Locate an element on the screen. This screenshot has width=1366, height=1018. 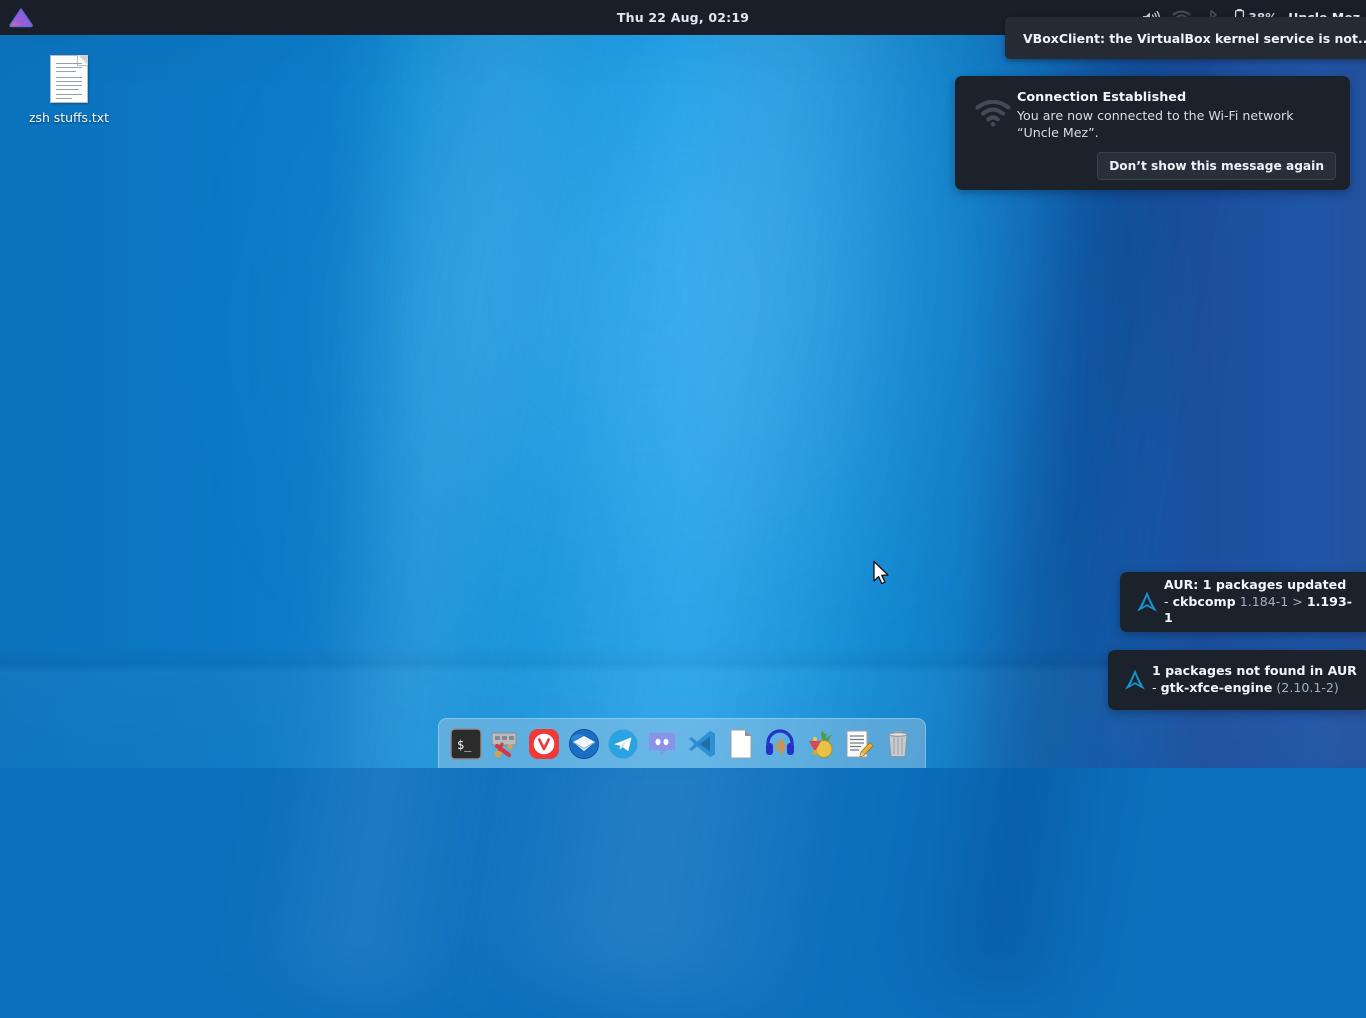
dock-item-pamac is located at coordinates (819, 744).